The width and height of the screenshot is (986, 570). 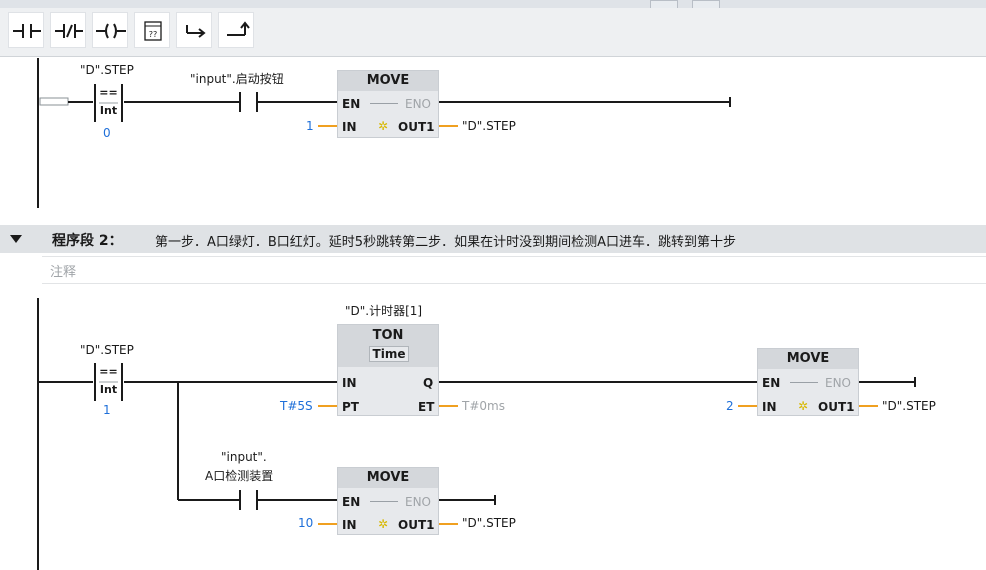 What do you see at coordinates (416, 525) in the screenshot?
I see `n2-move2-out: OUT1` at bounding box center [416, 525].